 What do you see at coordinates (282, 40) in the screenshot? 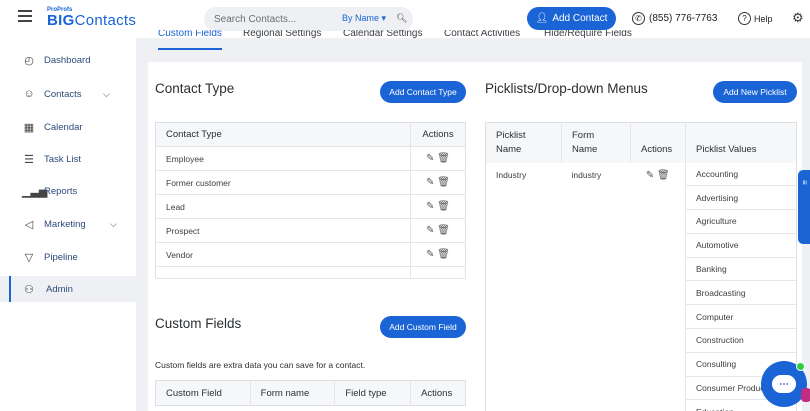
I see `tab-regional-settings: Regional Settings` at bounding box center [282, 40].